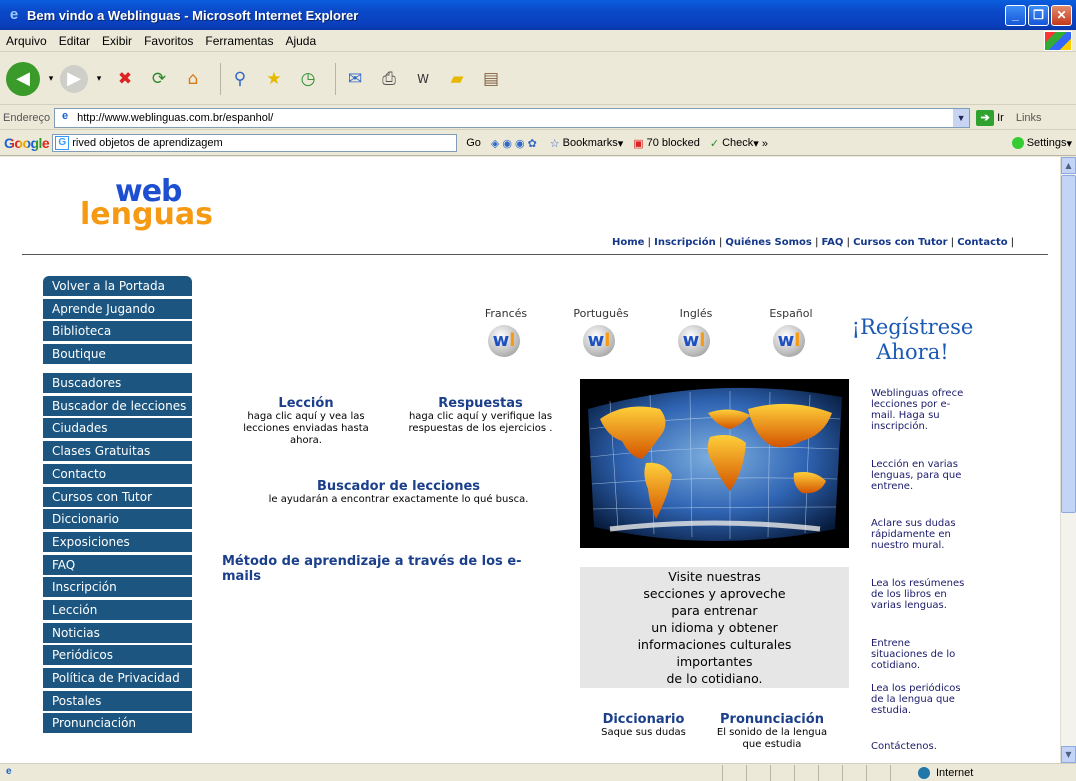 The width and height of the screenshot is (1076, 781). I want to click on sidenav-item: Biblioteca, so click(117, 331).